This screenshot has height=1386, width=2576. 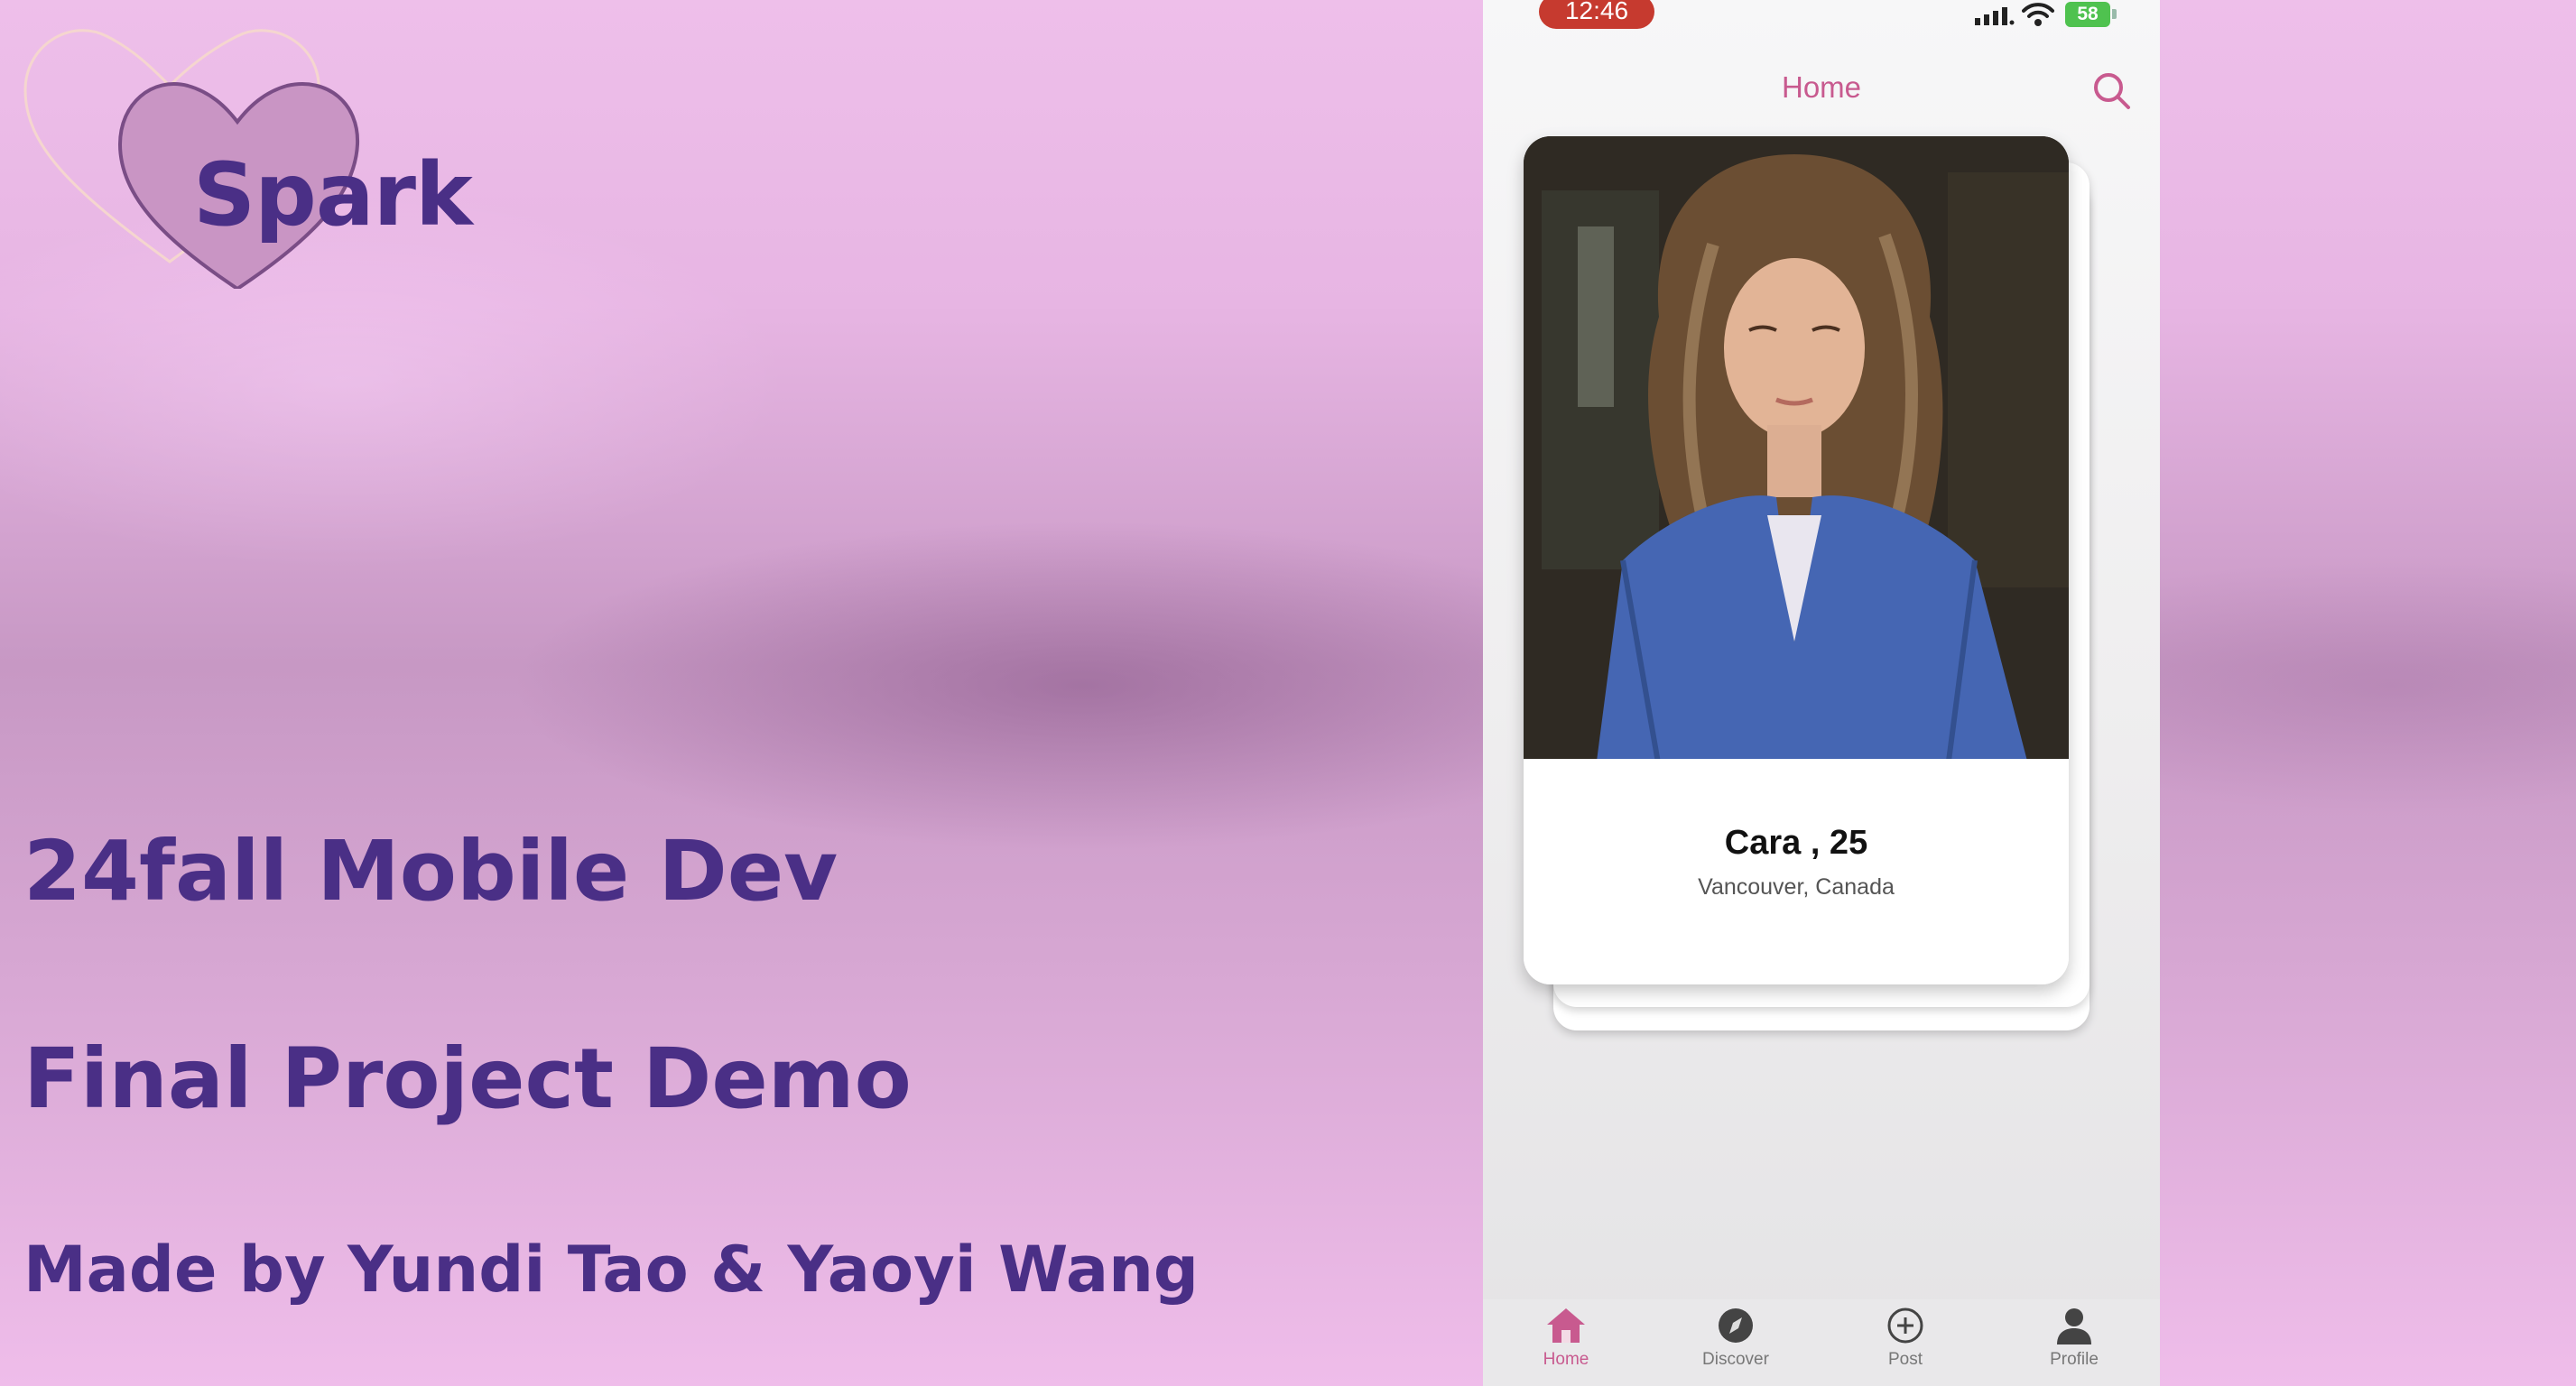 What do you see at coordinates (1735, 1359) in the screenshot?
I see `tab-discover-label: Discover` at bounding box center [1735, 1359].